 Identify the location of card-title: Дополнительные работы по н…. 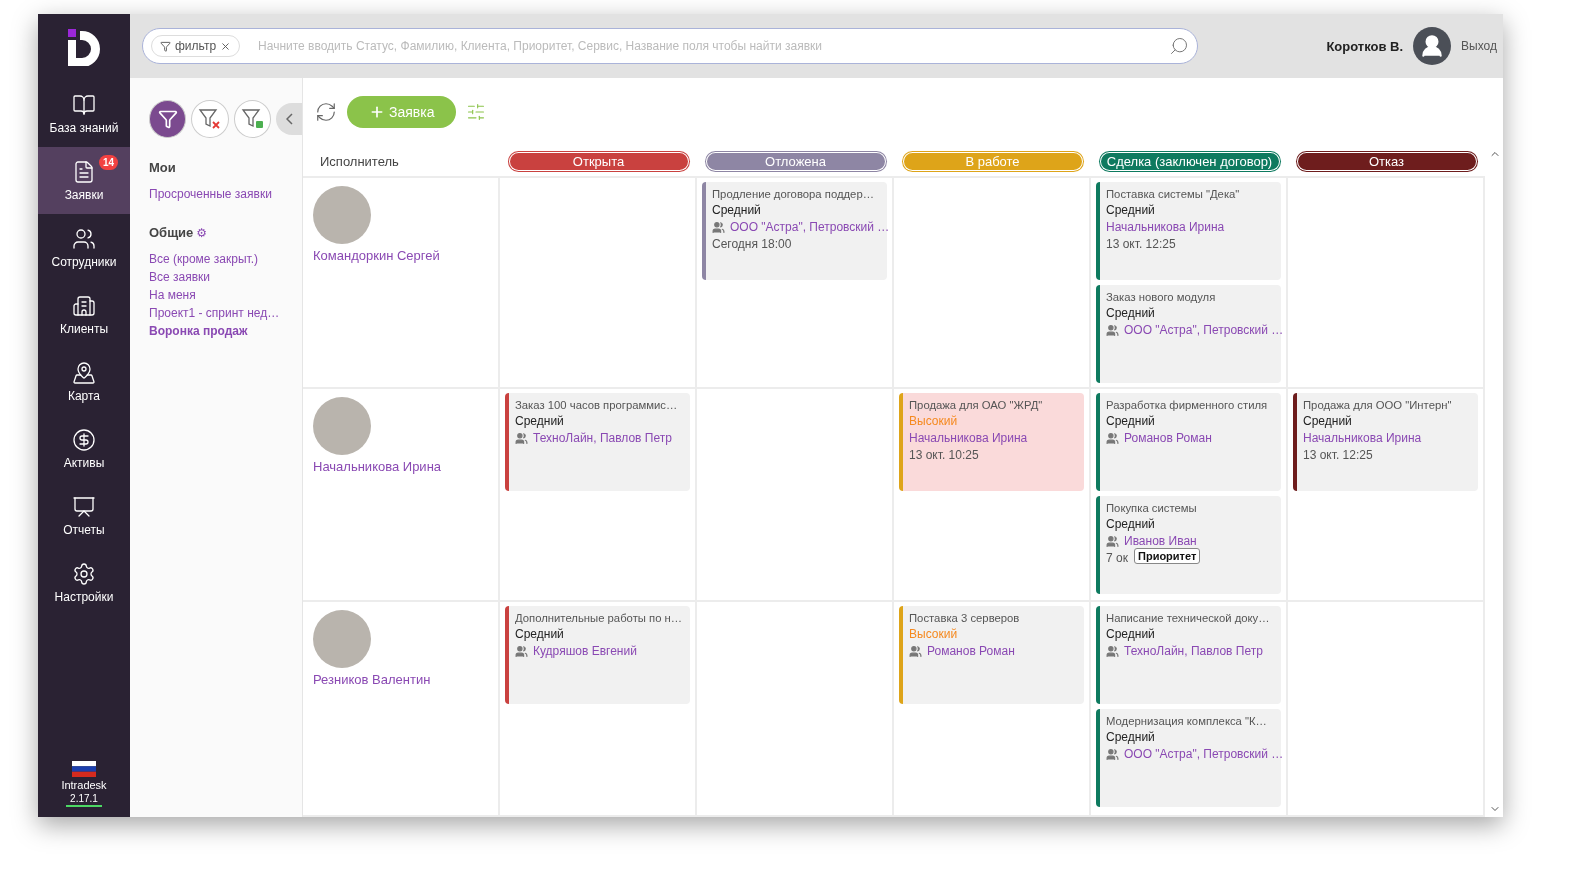
(599, 618).